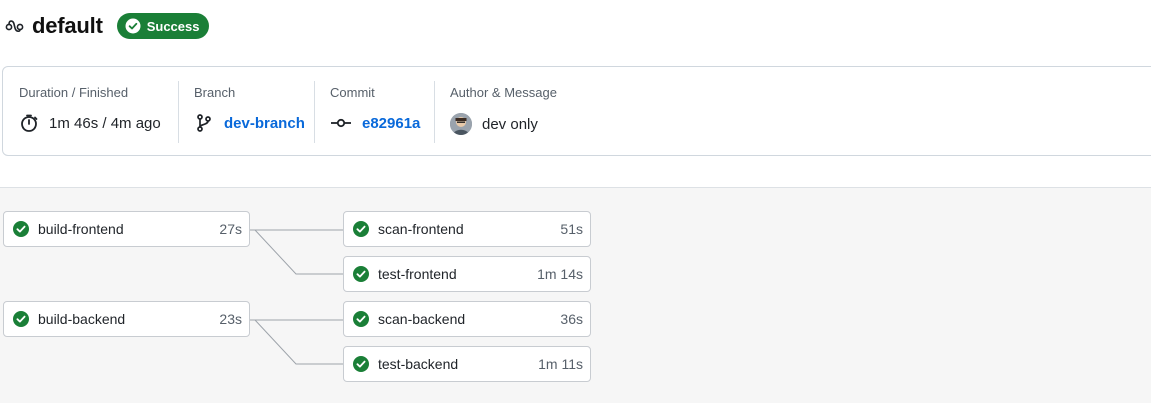 This screenshot has height=403, width=1151. Describe the element at coordinates (417, 274) in the screenshot. I see `job-name: test-frontend` at that location.